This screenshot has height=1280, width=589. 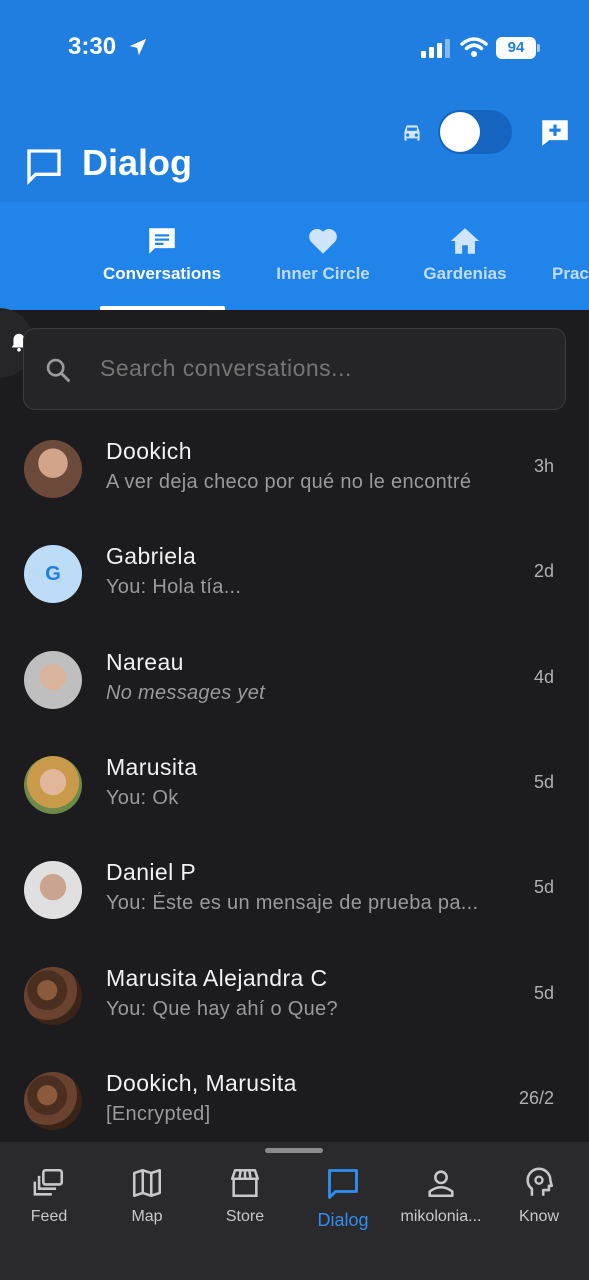 I want to click on avatar: G, so click(x=53, y=574).